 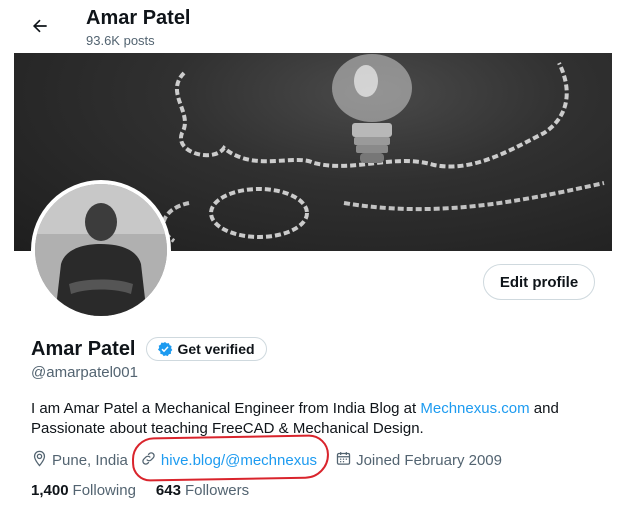 I want to click on followers-count: 643, so click(x=168, y=490).